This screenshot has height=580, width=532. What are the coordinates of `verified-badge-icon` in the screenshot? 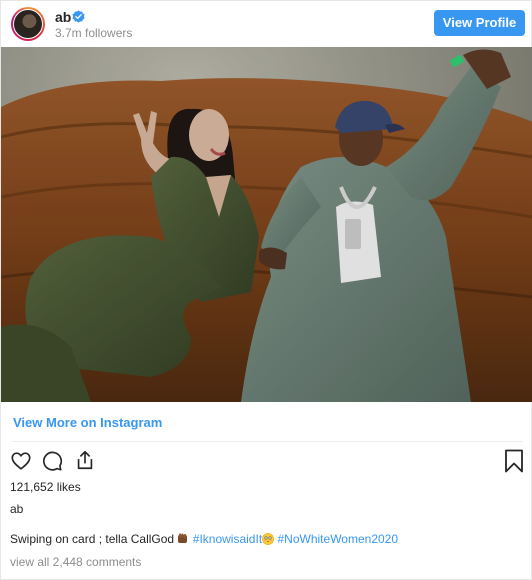 It's located at (78, 16).